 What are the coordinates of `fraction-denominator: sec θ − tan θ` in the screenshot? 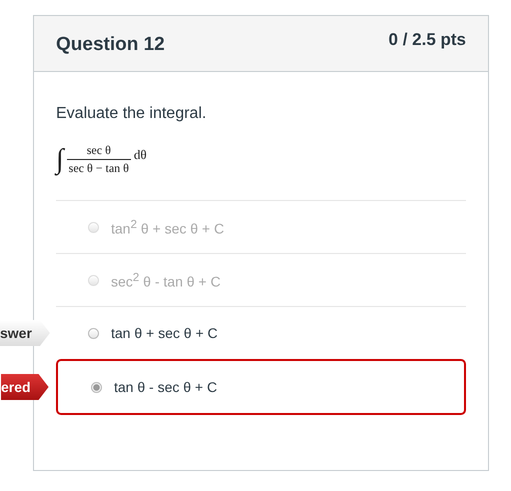 It's located at (98, 167).